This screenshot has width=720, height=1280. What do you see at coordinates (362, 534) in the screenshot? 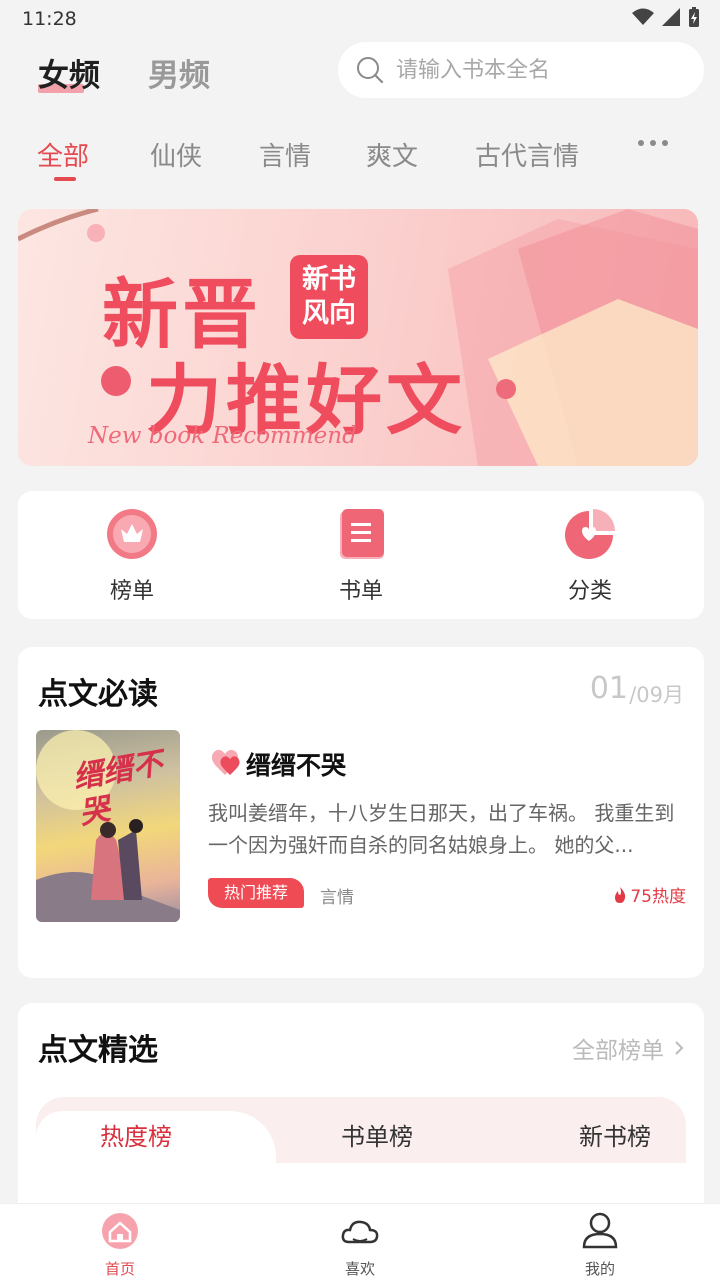
I see `booklist-icon` at bounding box center [362, 534].